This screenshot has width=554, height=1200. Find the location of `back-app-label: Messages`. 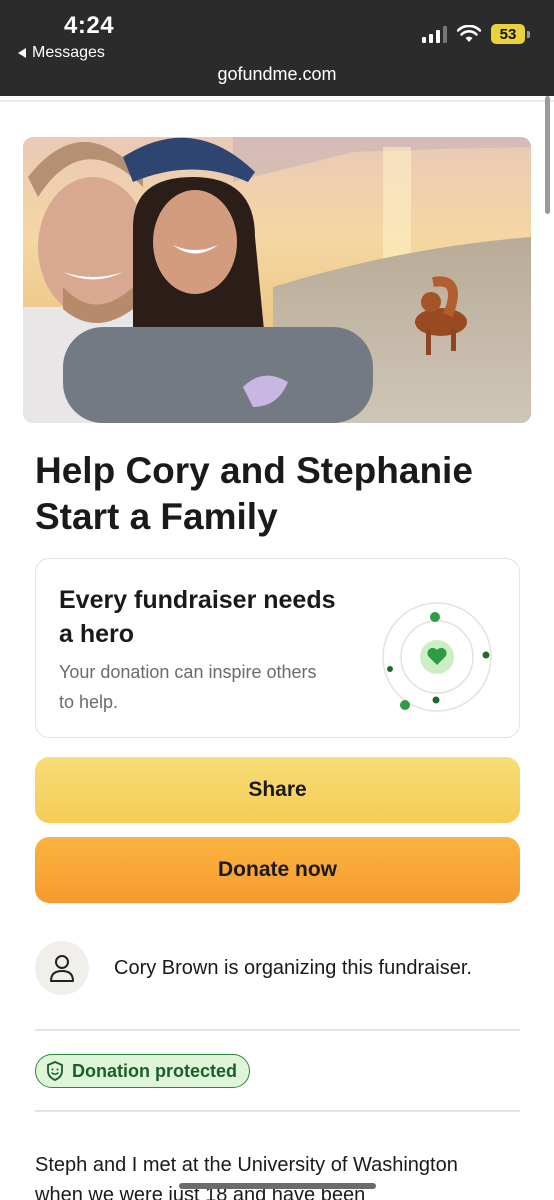

back-app-label: Messages is located at coordinates (68, 52).